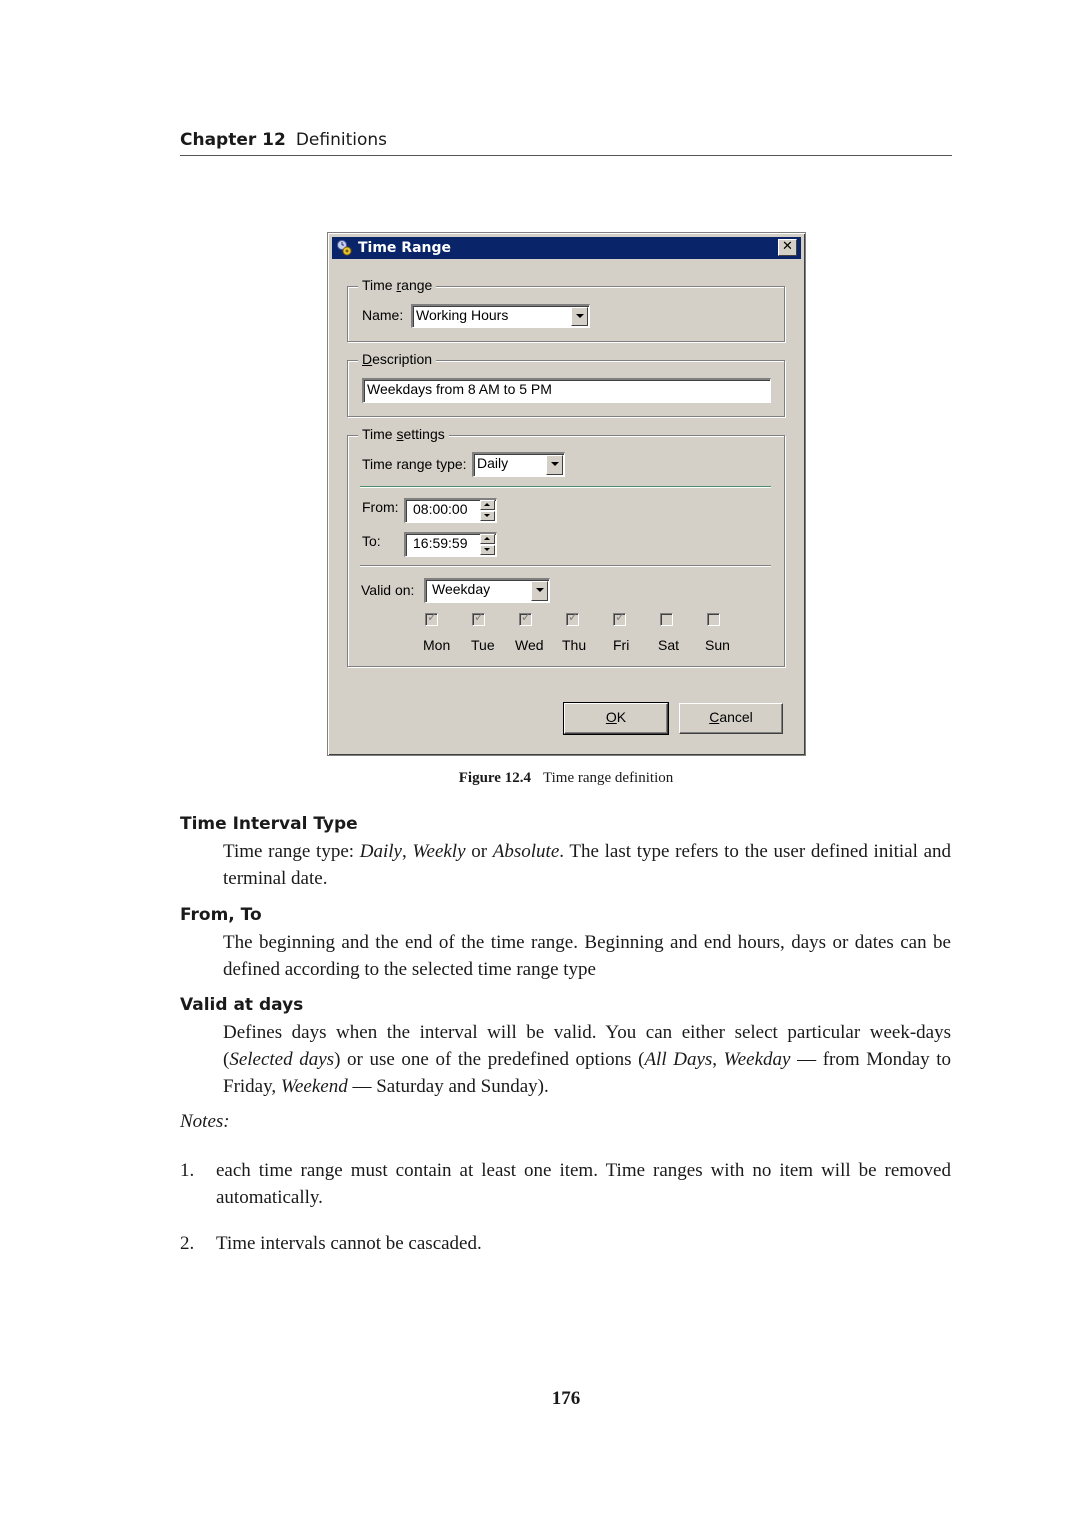  I want to click on checkbox-sun, so click(713, 619).